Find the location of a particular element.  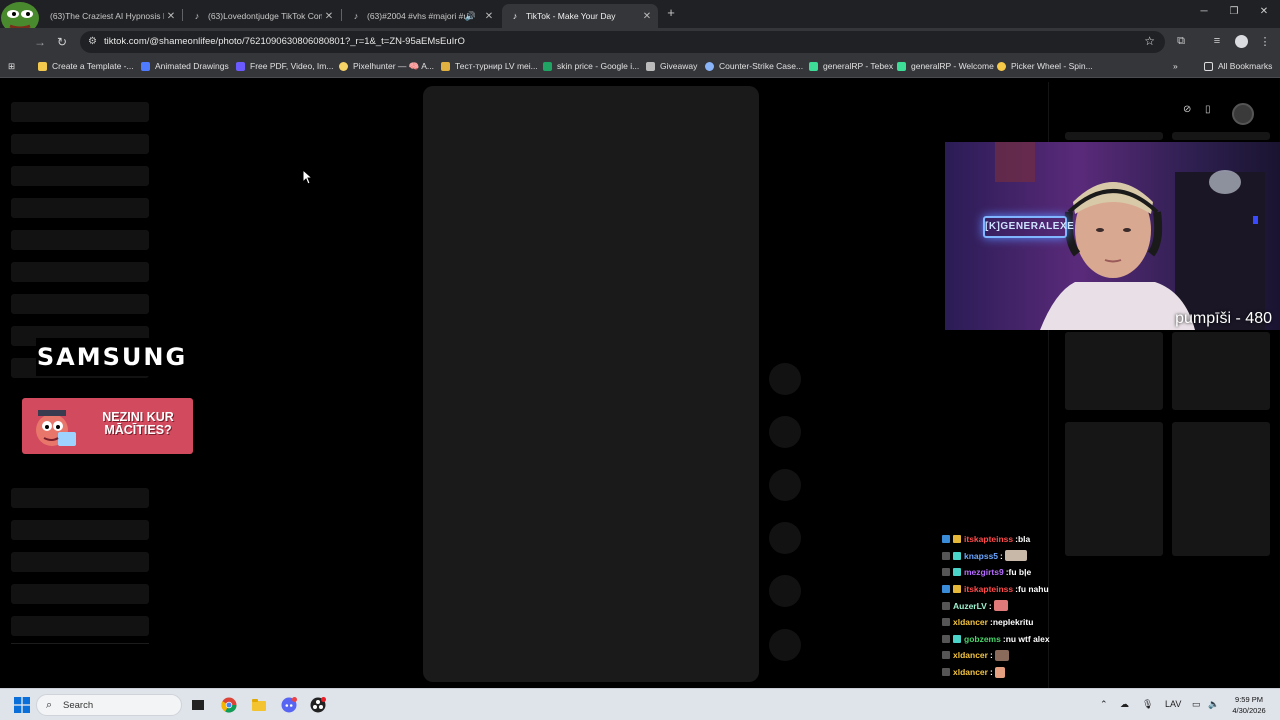

tab-separator is located at coordinates (182, 15).